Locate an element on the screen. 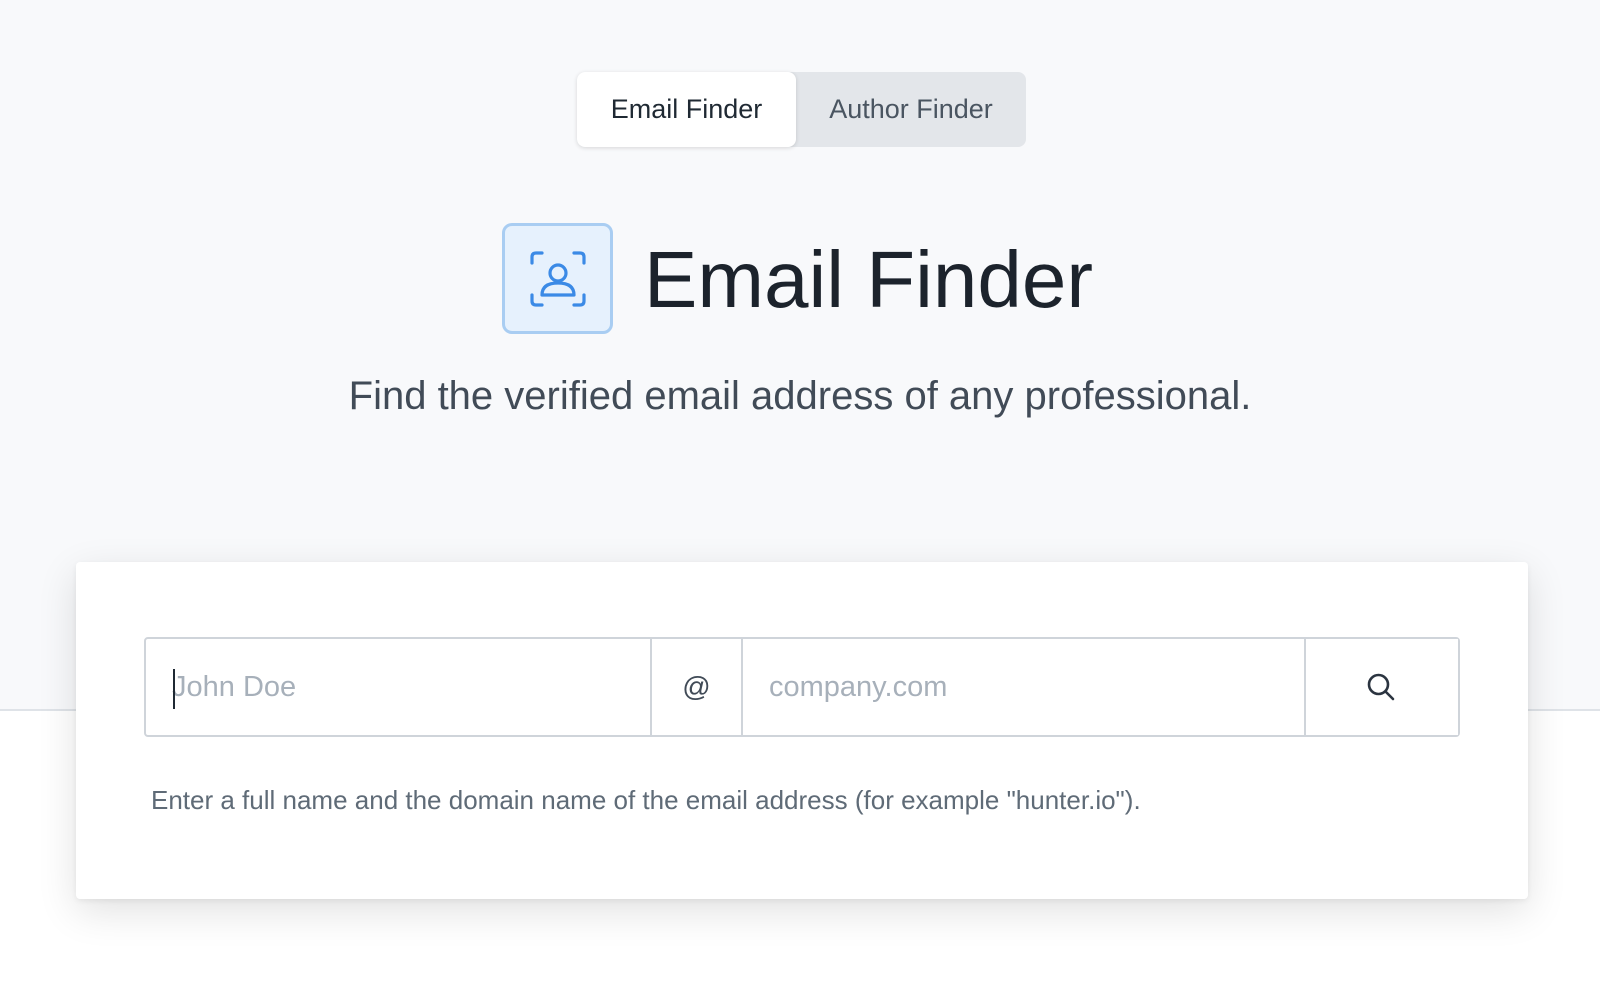 This screenshot has width=1600, height=991. tab-email-finder: Email Finder is located at coordinates (686, 109).